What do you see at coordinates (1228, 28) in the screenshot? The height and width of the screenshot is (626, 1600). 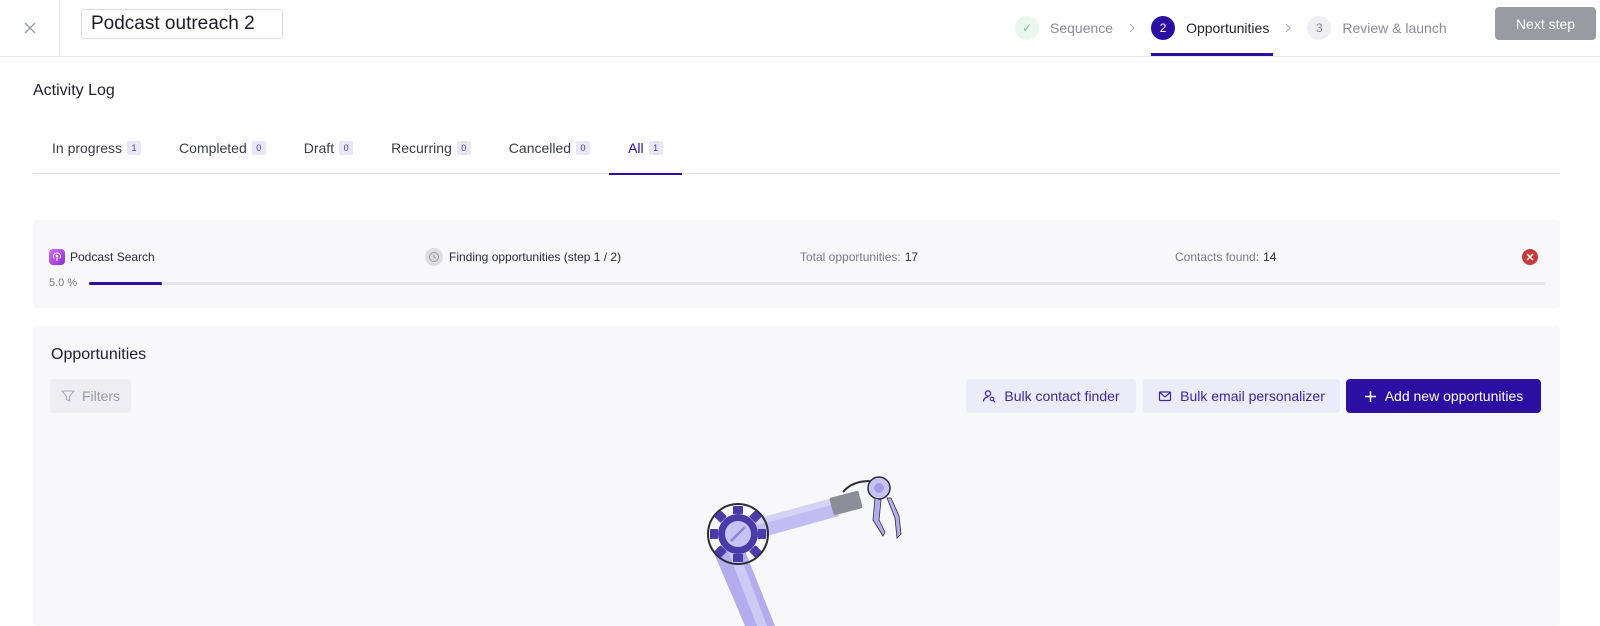 I see `step-label: Opportunities` at bounding box center [1228, 28].